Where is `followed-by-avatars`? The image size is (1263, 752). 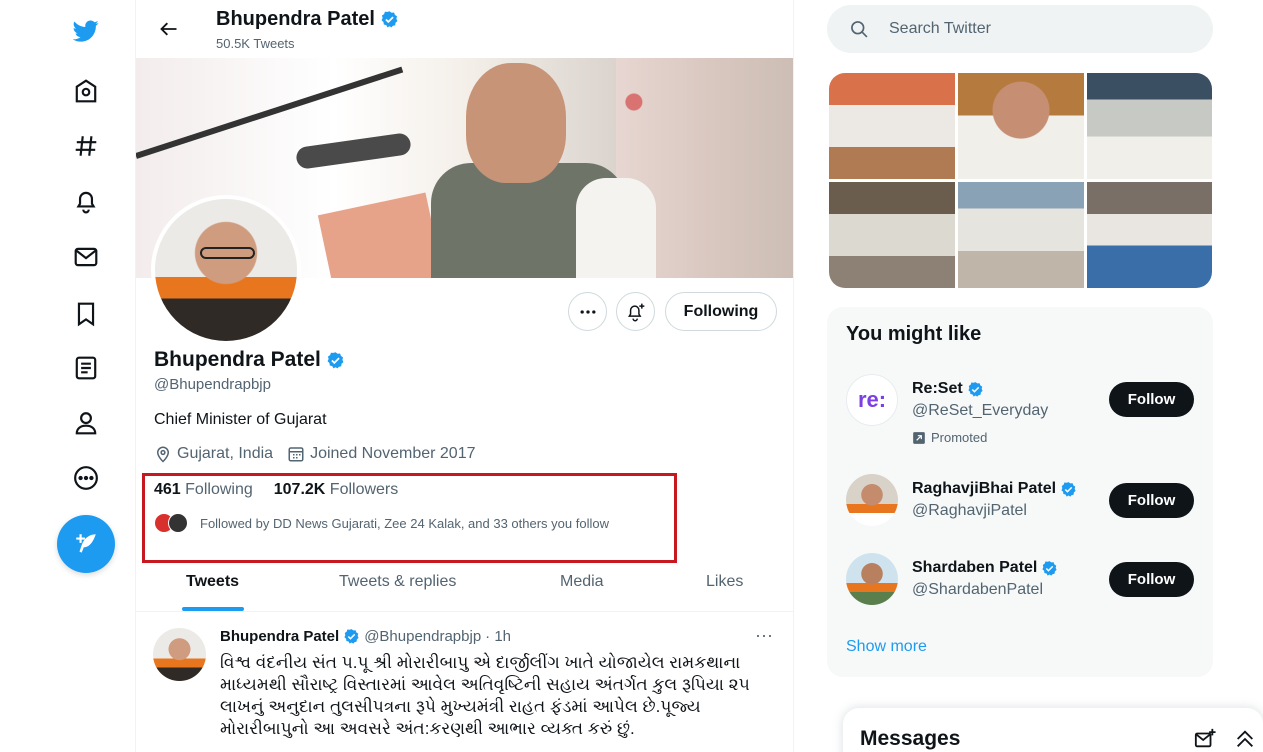
followed-by-avatars is located at coordinates (171, 523).